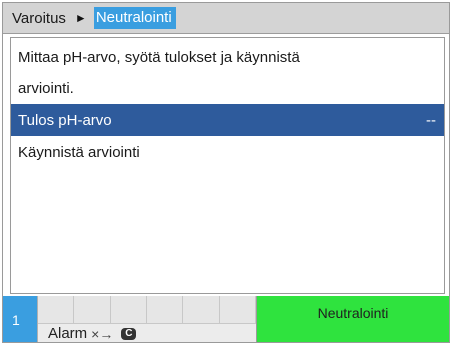 The width and height of the screenshot is (452, 345). What do you see at coordinates (68, 333) in the screenshot?
I see `alarm-label: Alarm` at bounding box center [68, 333].